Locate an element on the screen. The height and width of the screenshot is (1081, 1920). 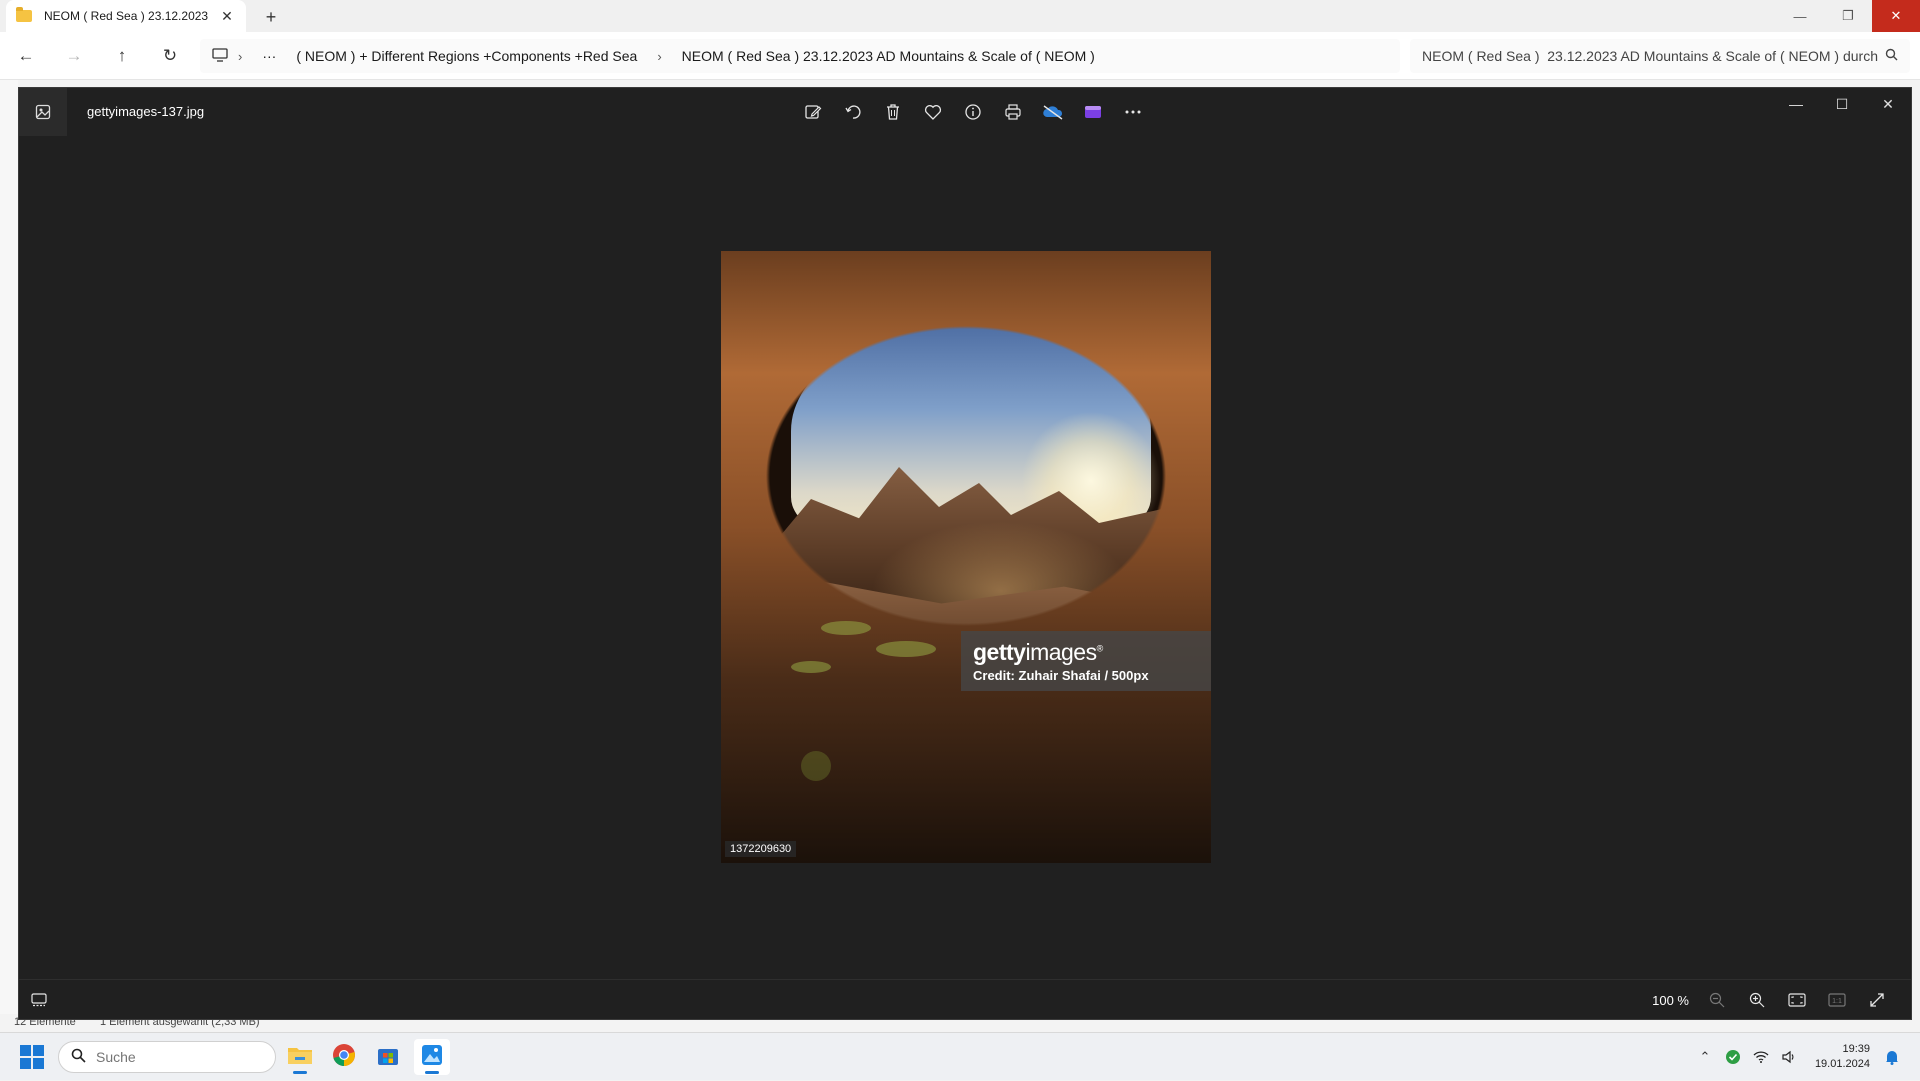
refresh-icon: ↻ is located at coordinates (170, 56).